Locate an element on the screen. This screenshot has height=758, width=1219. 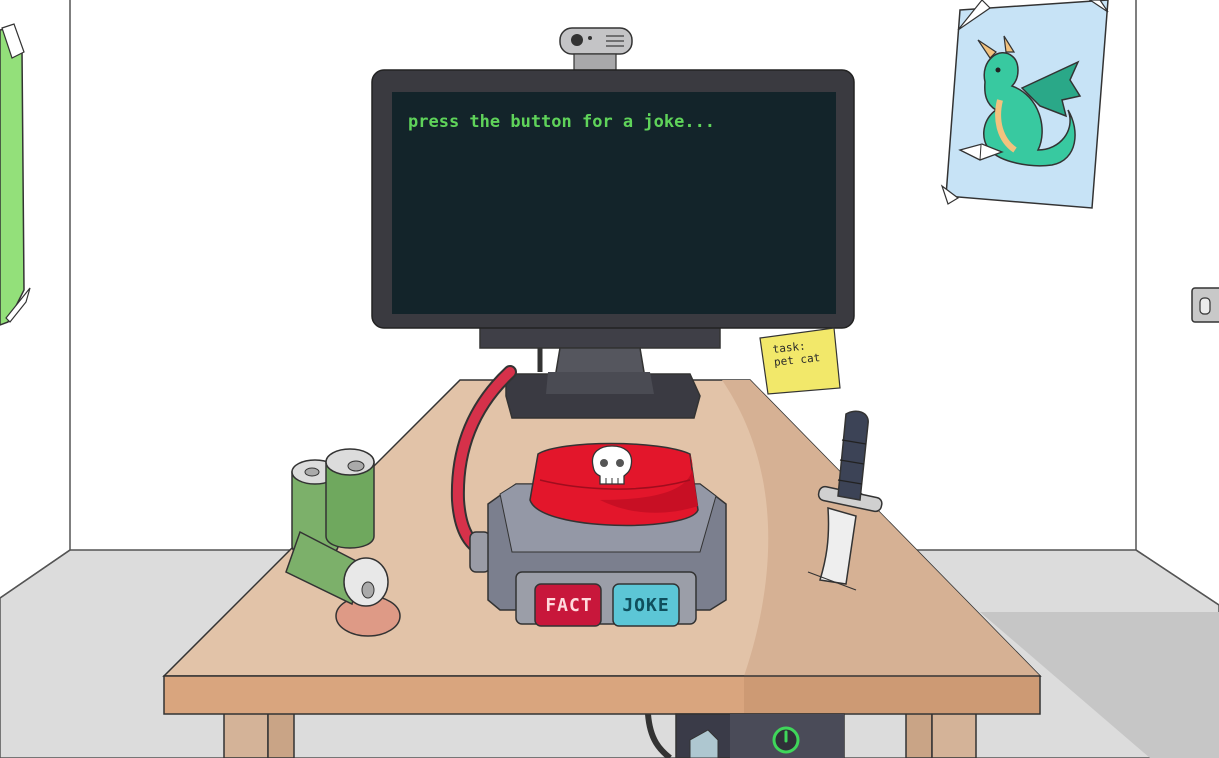
fact-button is located at coordinates (568, 605).